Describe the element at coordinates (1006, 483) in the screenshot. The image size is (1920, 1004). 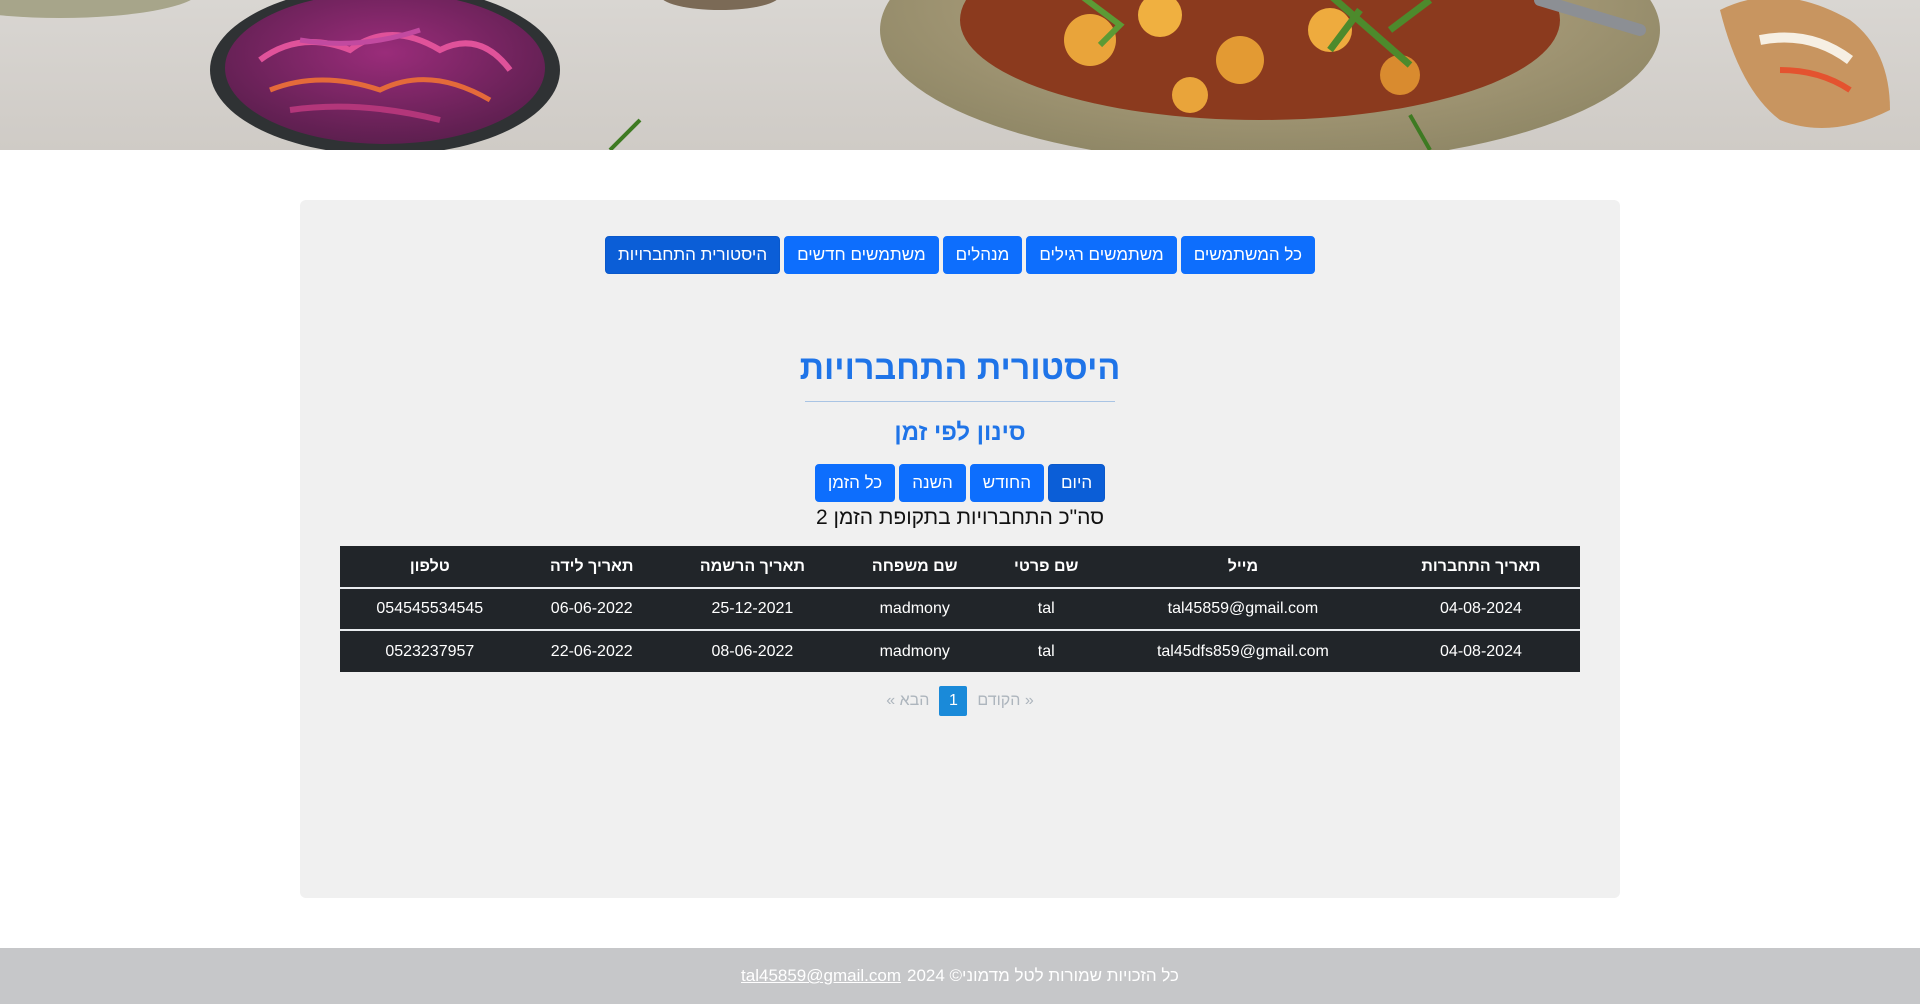
I see `filter-month-button: החודש` at that location.